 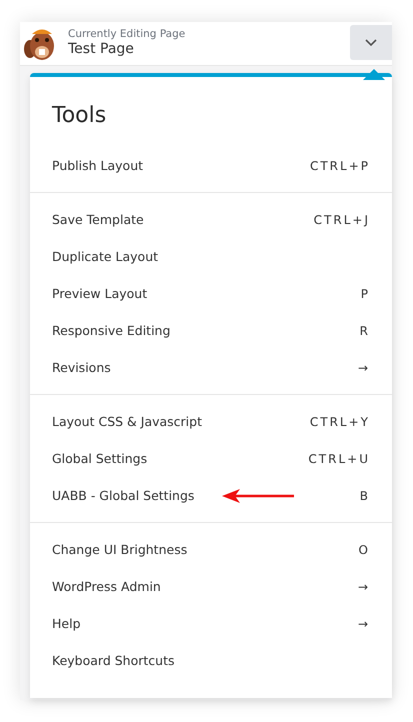 What do you see at coordinates (365, 331) in the screenshot?
I see `shortcut-text: R` at bounding box center [365, 331].